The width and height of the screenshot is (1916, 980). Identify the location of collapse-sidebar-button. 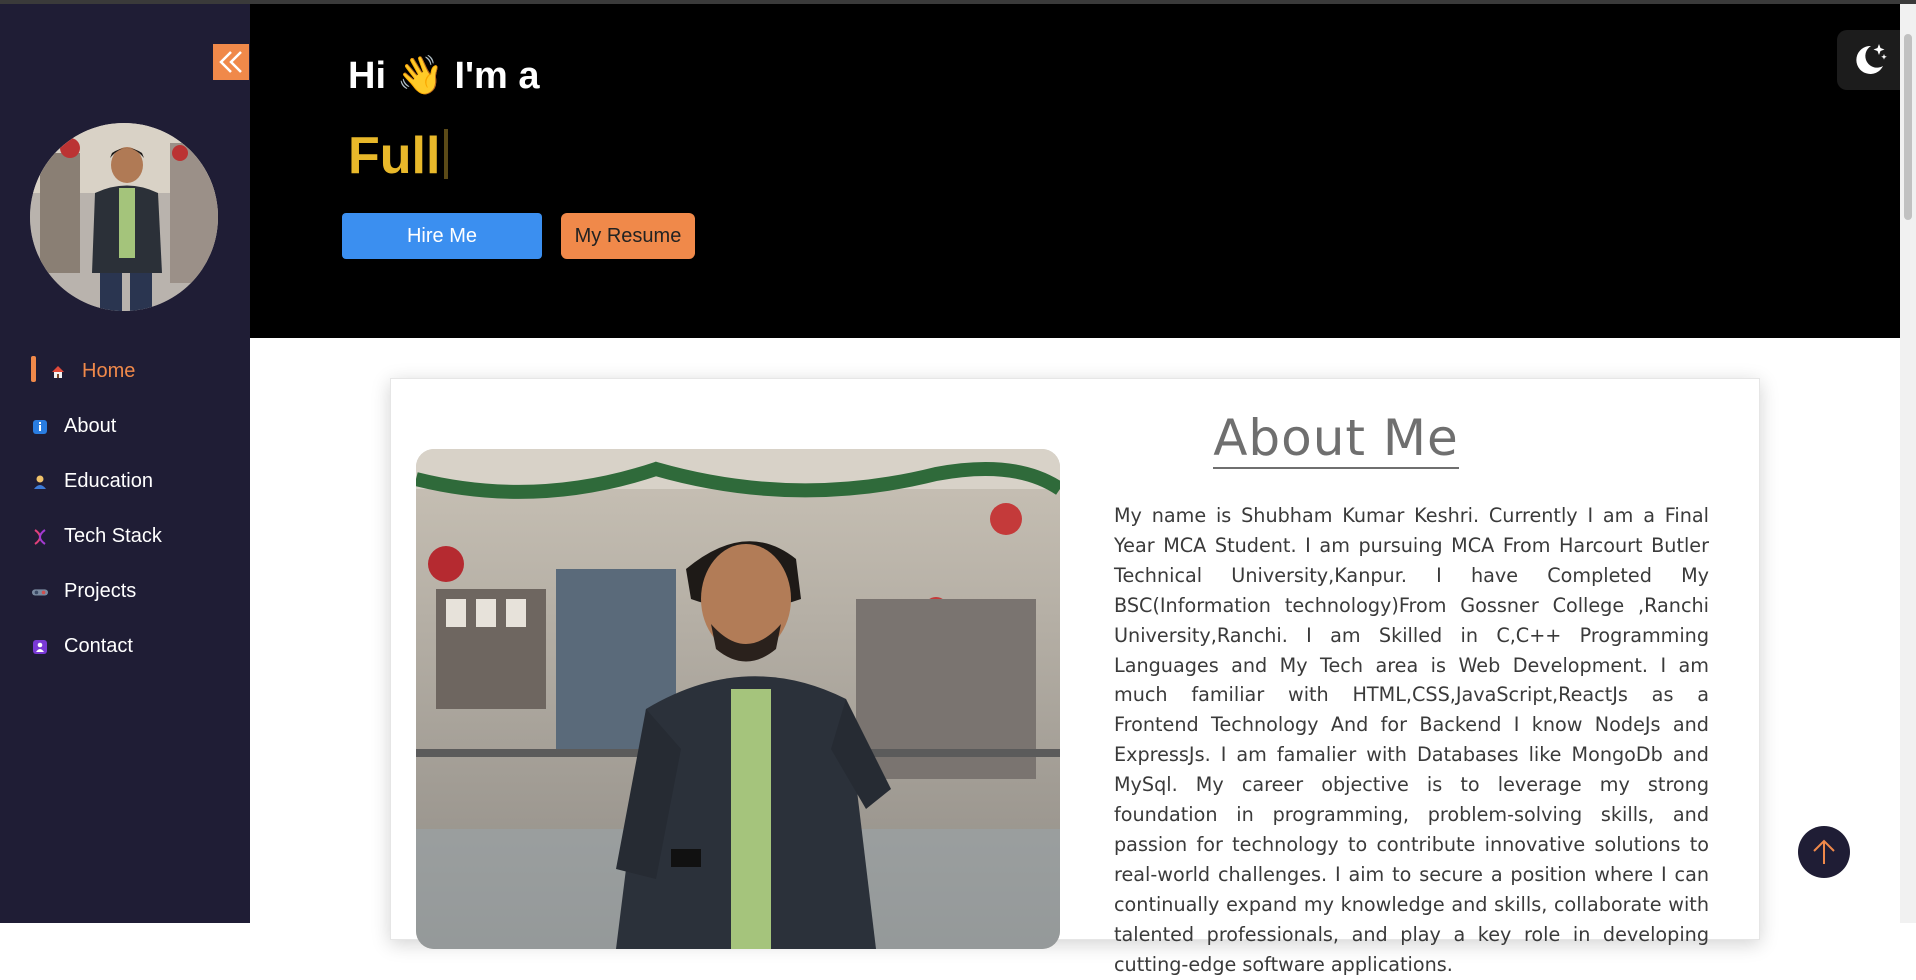
(231, 62).